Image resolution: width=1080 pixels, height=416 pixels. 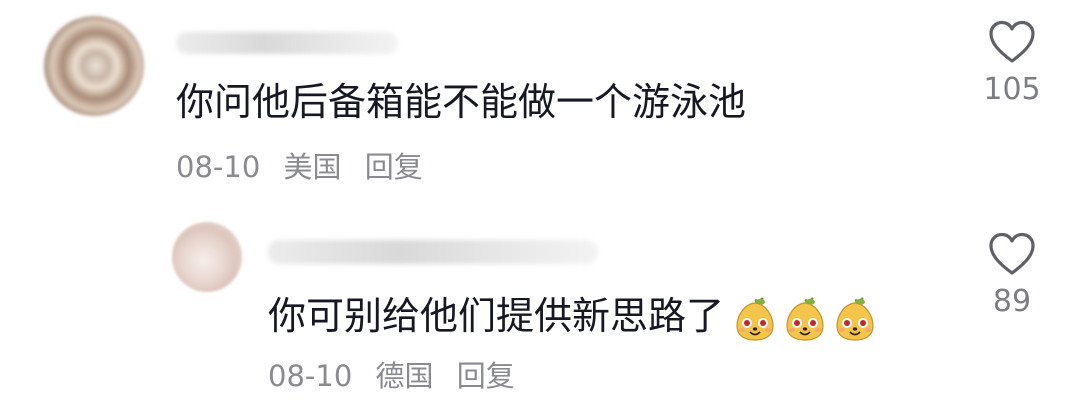 What do you see at coordinates (461, 102) in the screenshot?
I see `comment-text: 你问他后备箱能不能做一个游泳池` at bounding box center [461, 102].